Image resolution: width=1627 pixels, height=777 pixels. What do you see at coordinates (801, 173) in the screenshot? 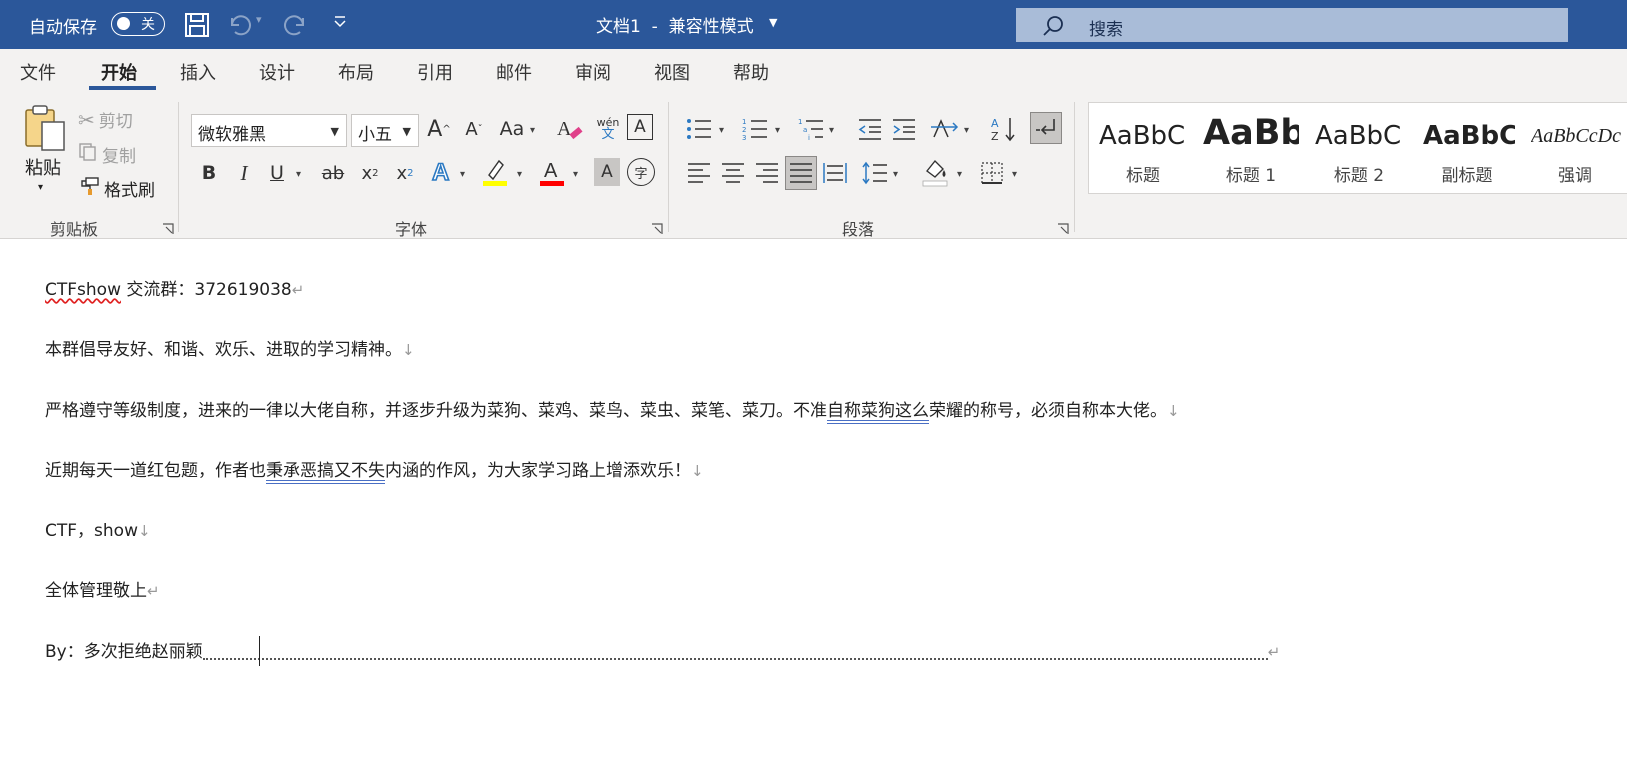
I see `justify-icon` at bounding box center [801, 173].